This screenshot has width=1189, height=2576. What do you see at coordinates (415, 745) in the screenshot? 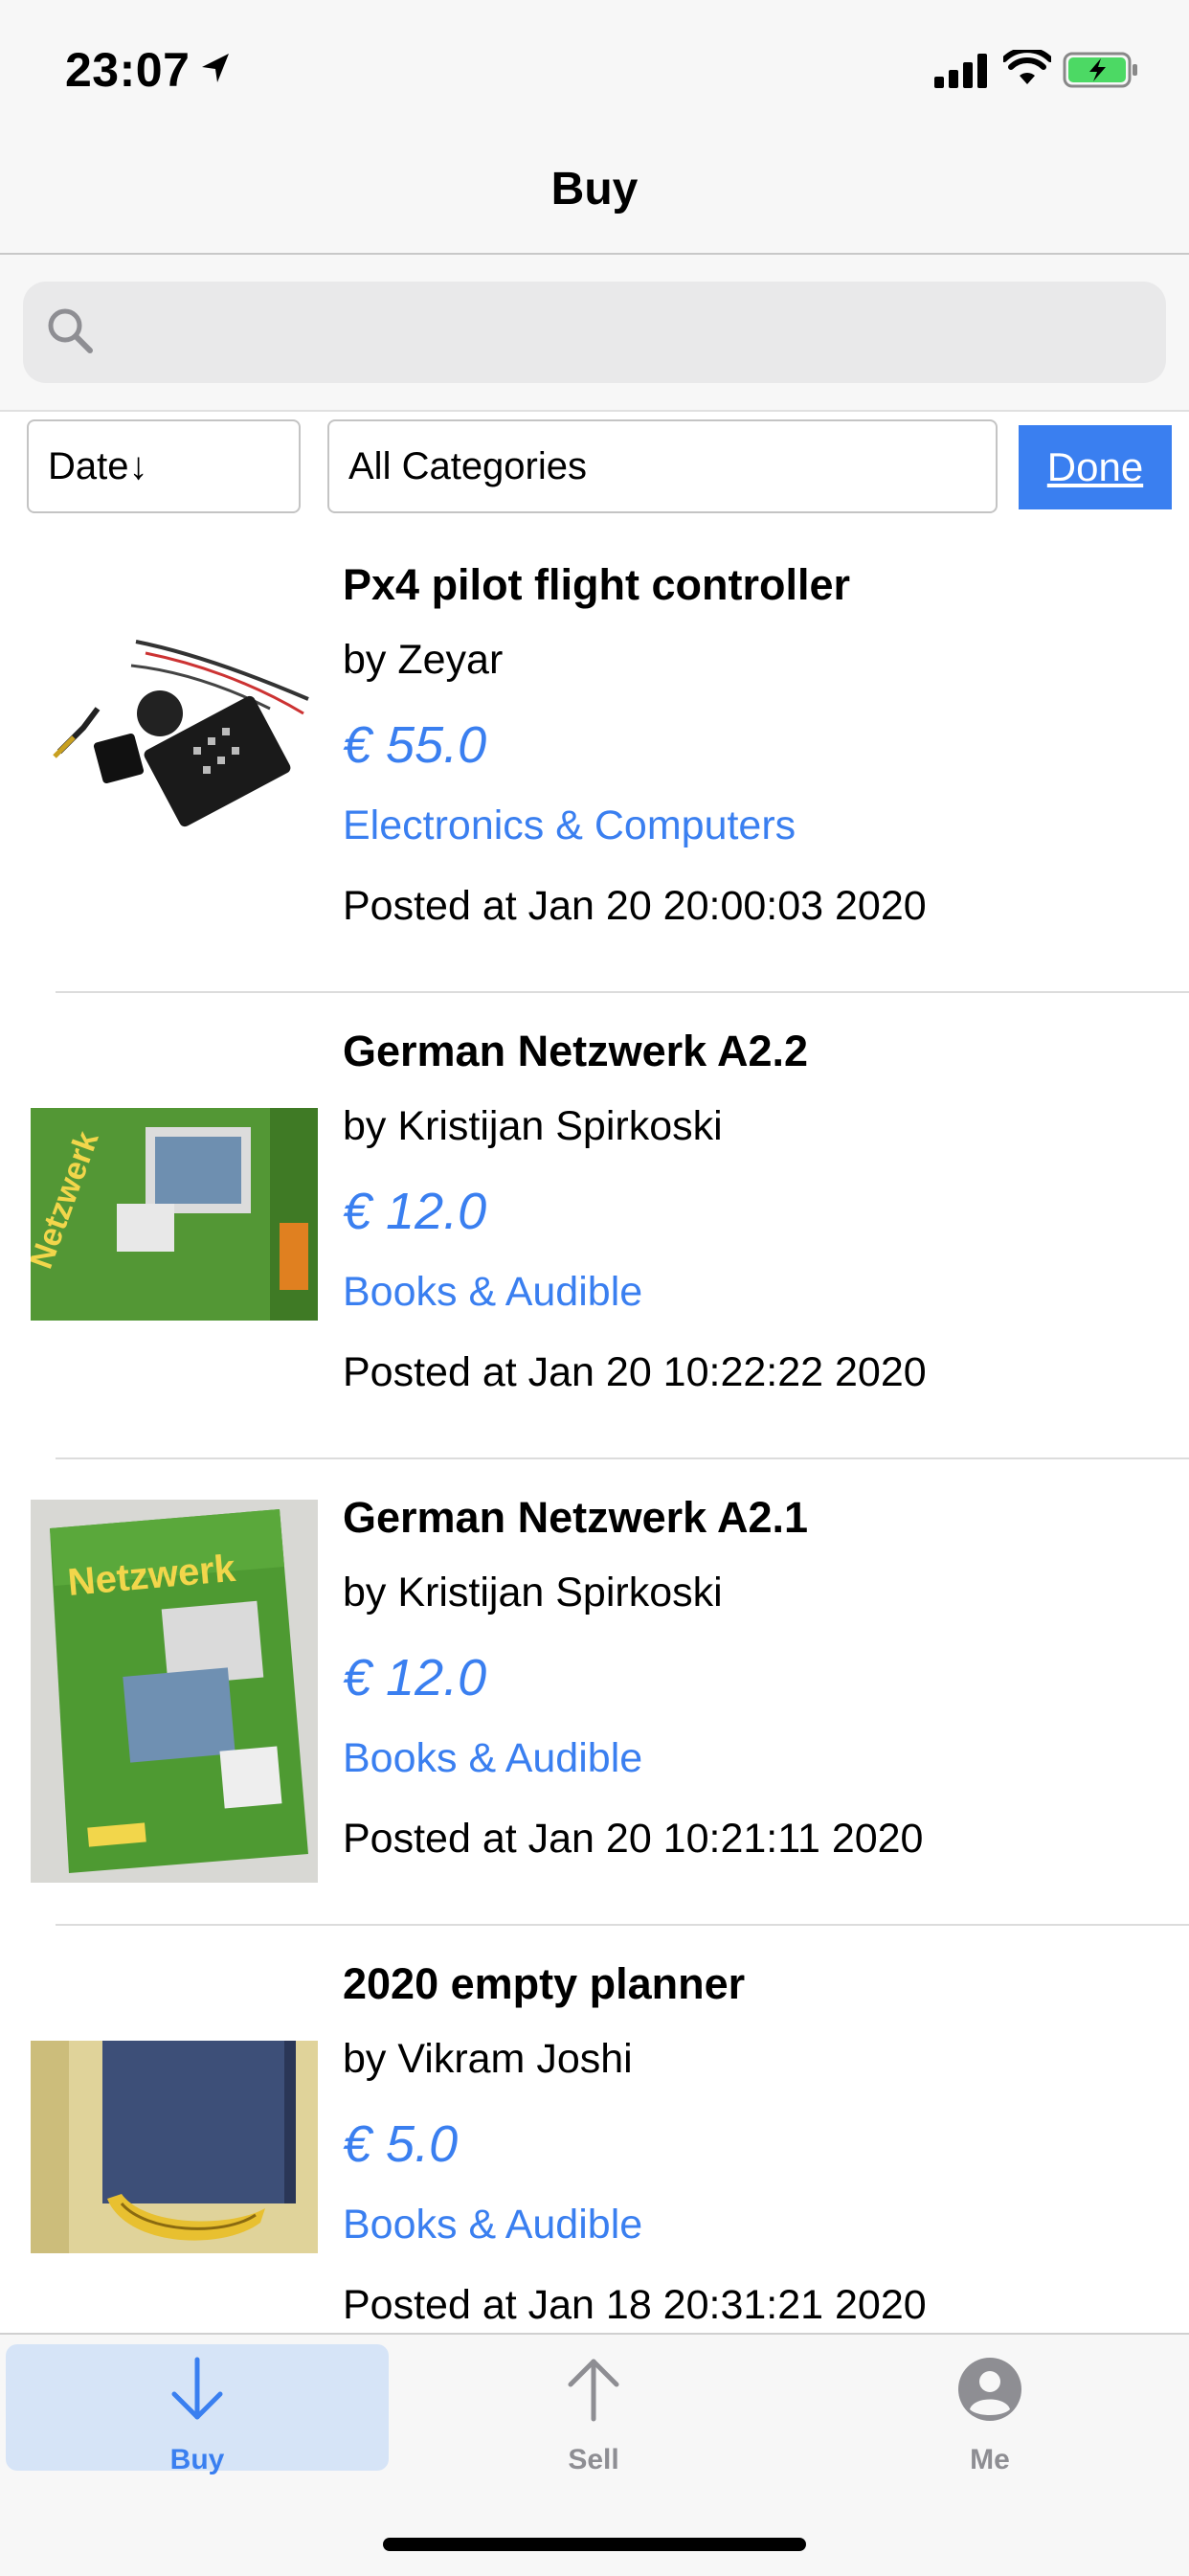
I see `item-price: € 55.0` at bounding box center [415, 745].